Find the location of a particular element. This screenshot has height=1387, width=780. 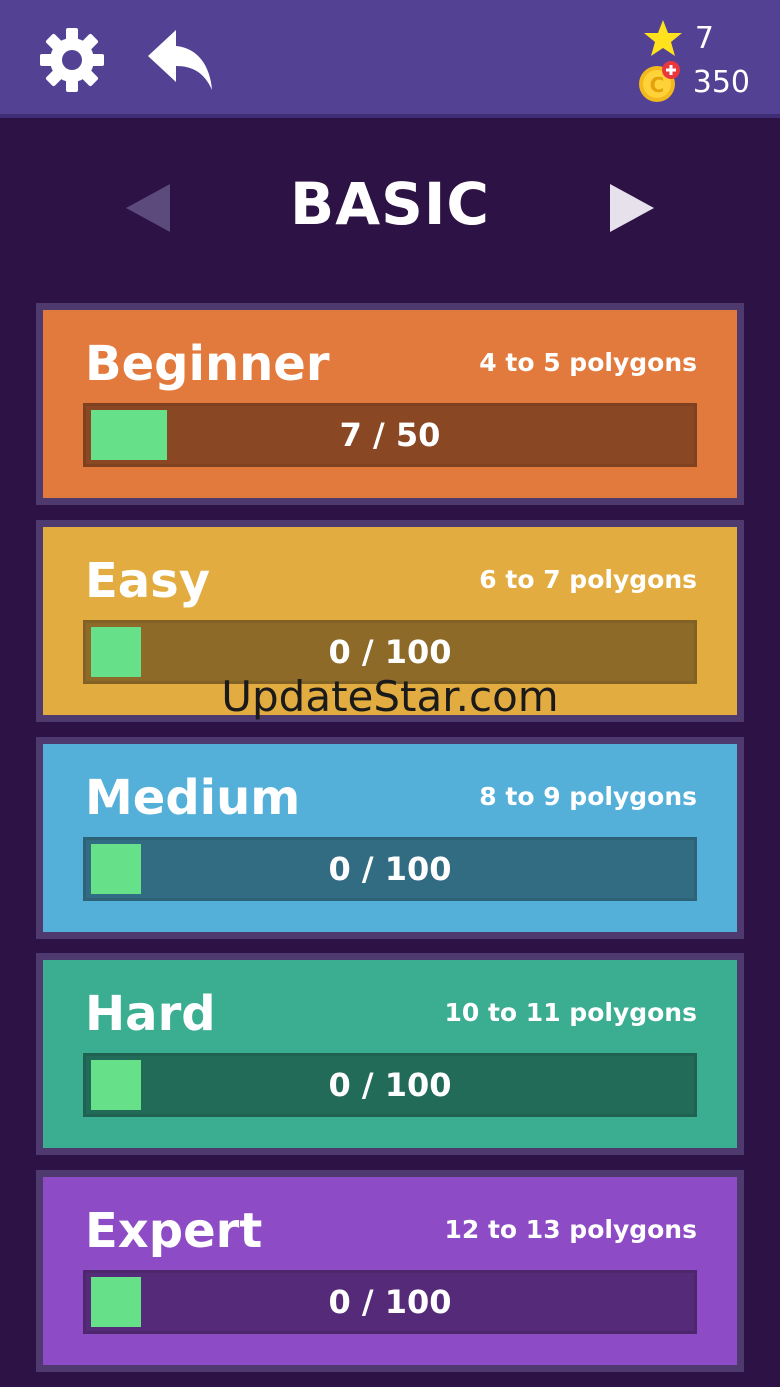

level-subtitle: 6 to 7 polygons is located at coordinates (588, 579).